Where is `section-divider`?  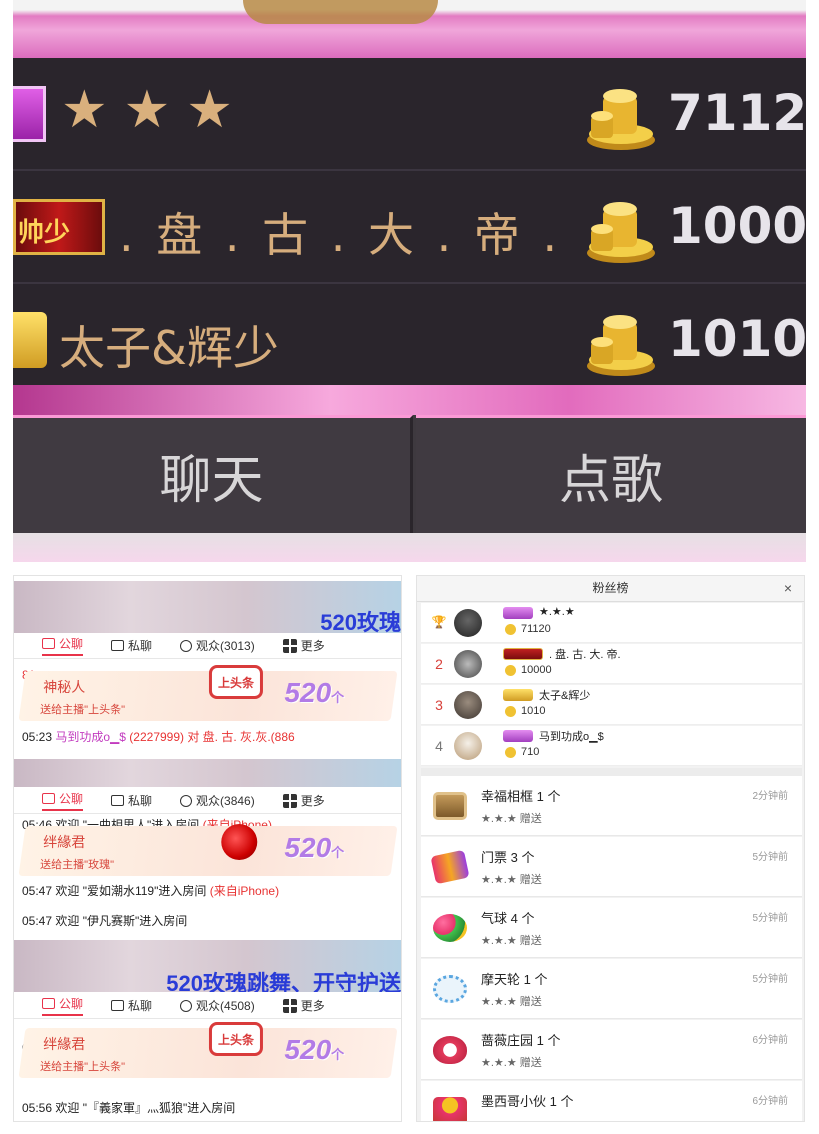 section-divider is located at coordinates (611, 772).